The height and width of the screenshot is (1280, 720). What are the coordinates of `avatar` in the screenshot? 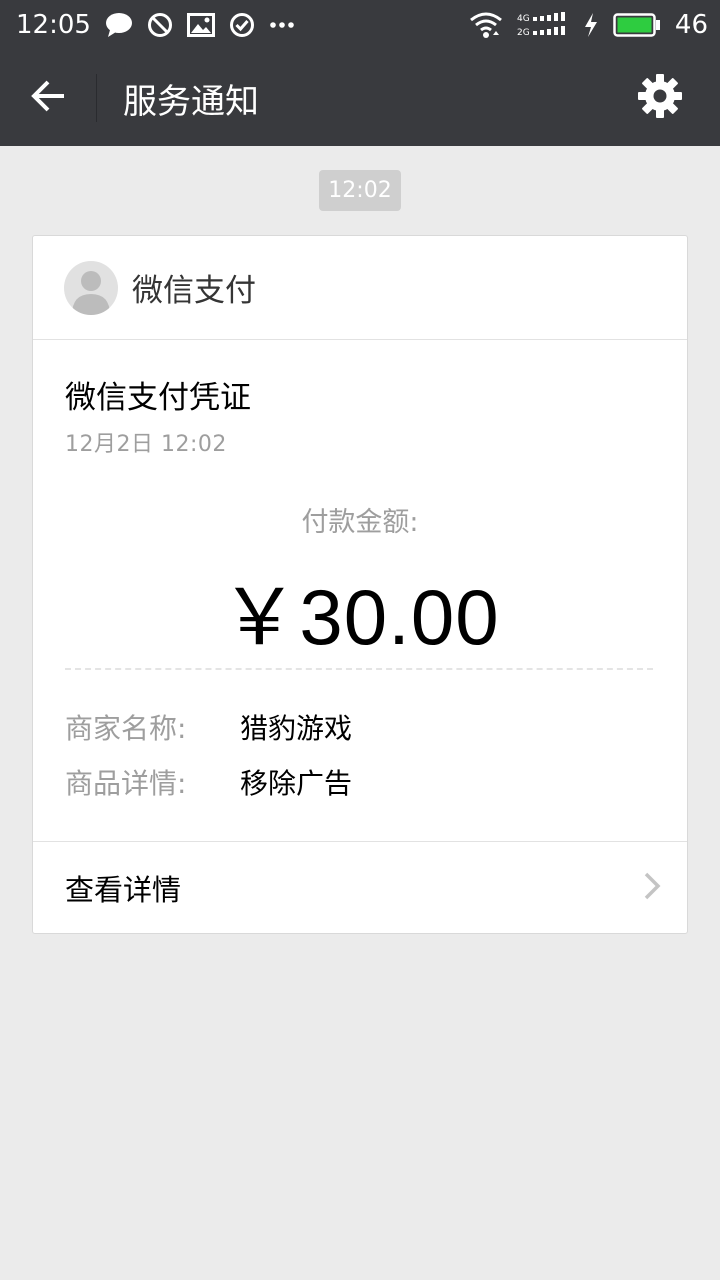 It's located at (91, 287).